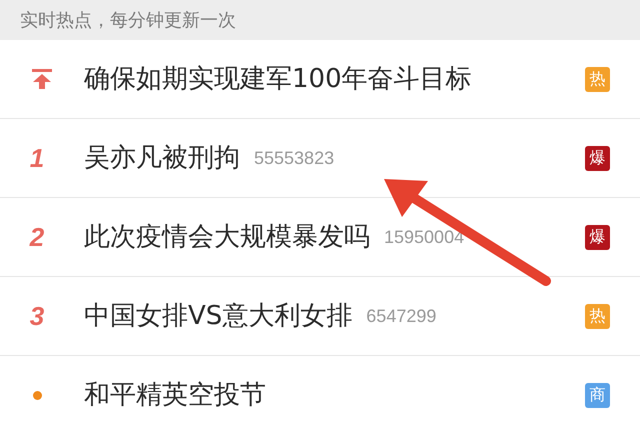 This screenshot has height=427, width=640. What do you see at coordinates (227, 237) in the screenshot?
I see `topic-title: 此次疫情会大规模暴发吗` at bounding box center [227, 237].